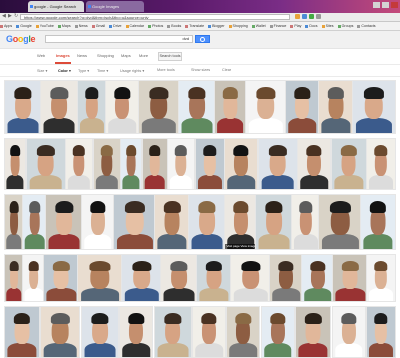 This screenshot has width=400, height=358. I want to click on bookmark-item: Groups, so click(345, 26).